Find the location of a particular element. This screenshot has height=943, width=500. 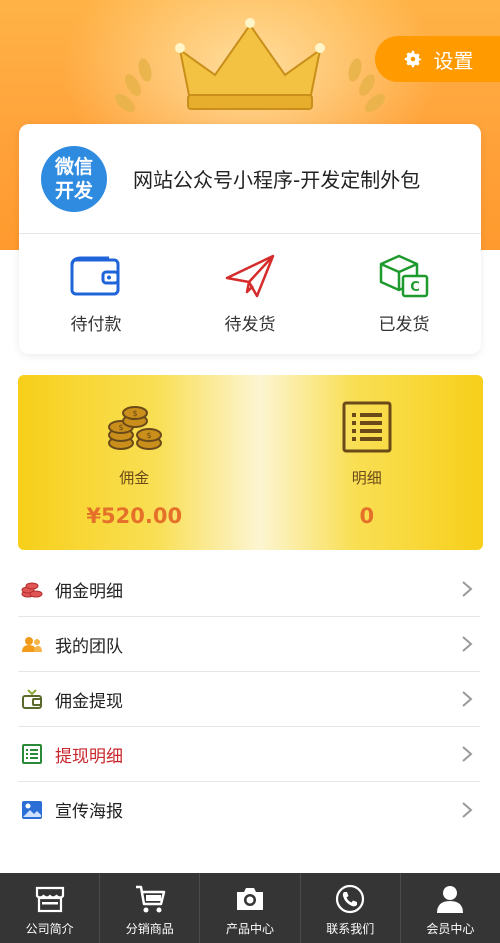

camera-icon is located at coordinates (250, 898).